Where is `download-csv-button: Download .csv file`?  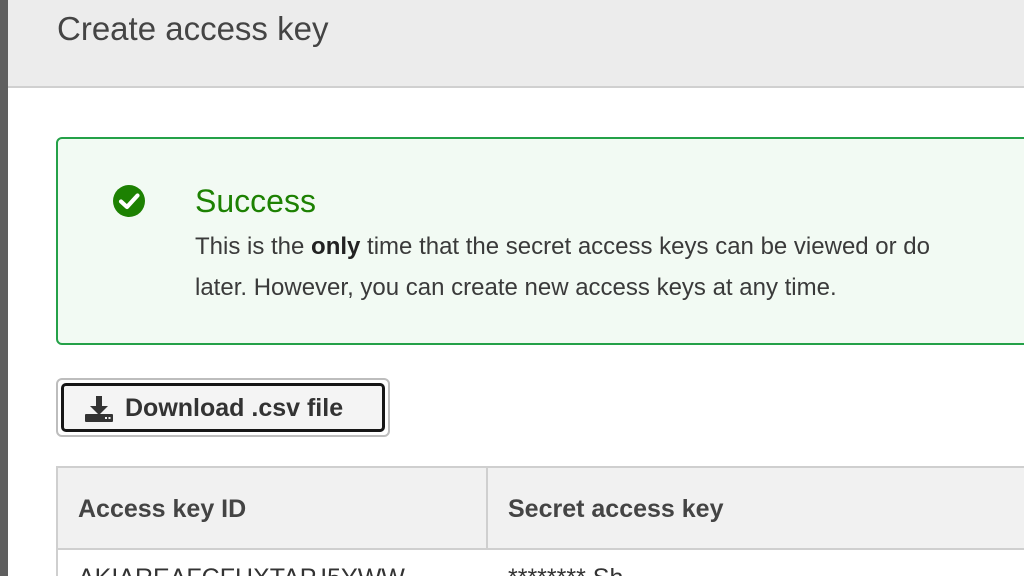
download-csv-button: Download .csv file is located at coordinates (223, 407).